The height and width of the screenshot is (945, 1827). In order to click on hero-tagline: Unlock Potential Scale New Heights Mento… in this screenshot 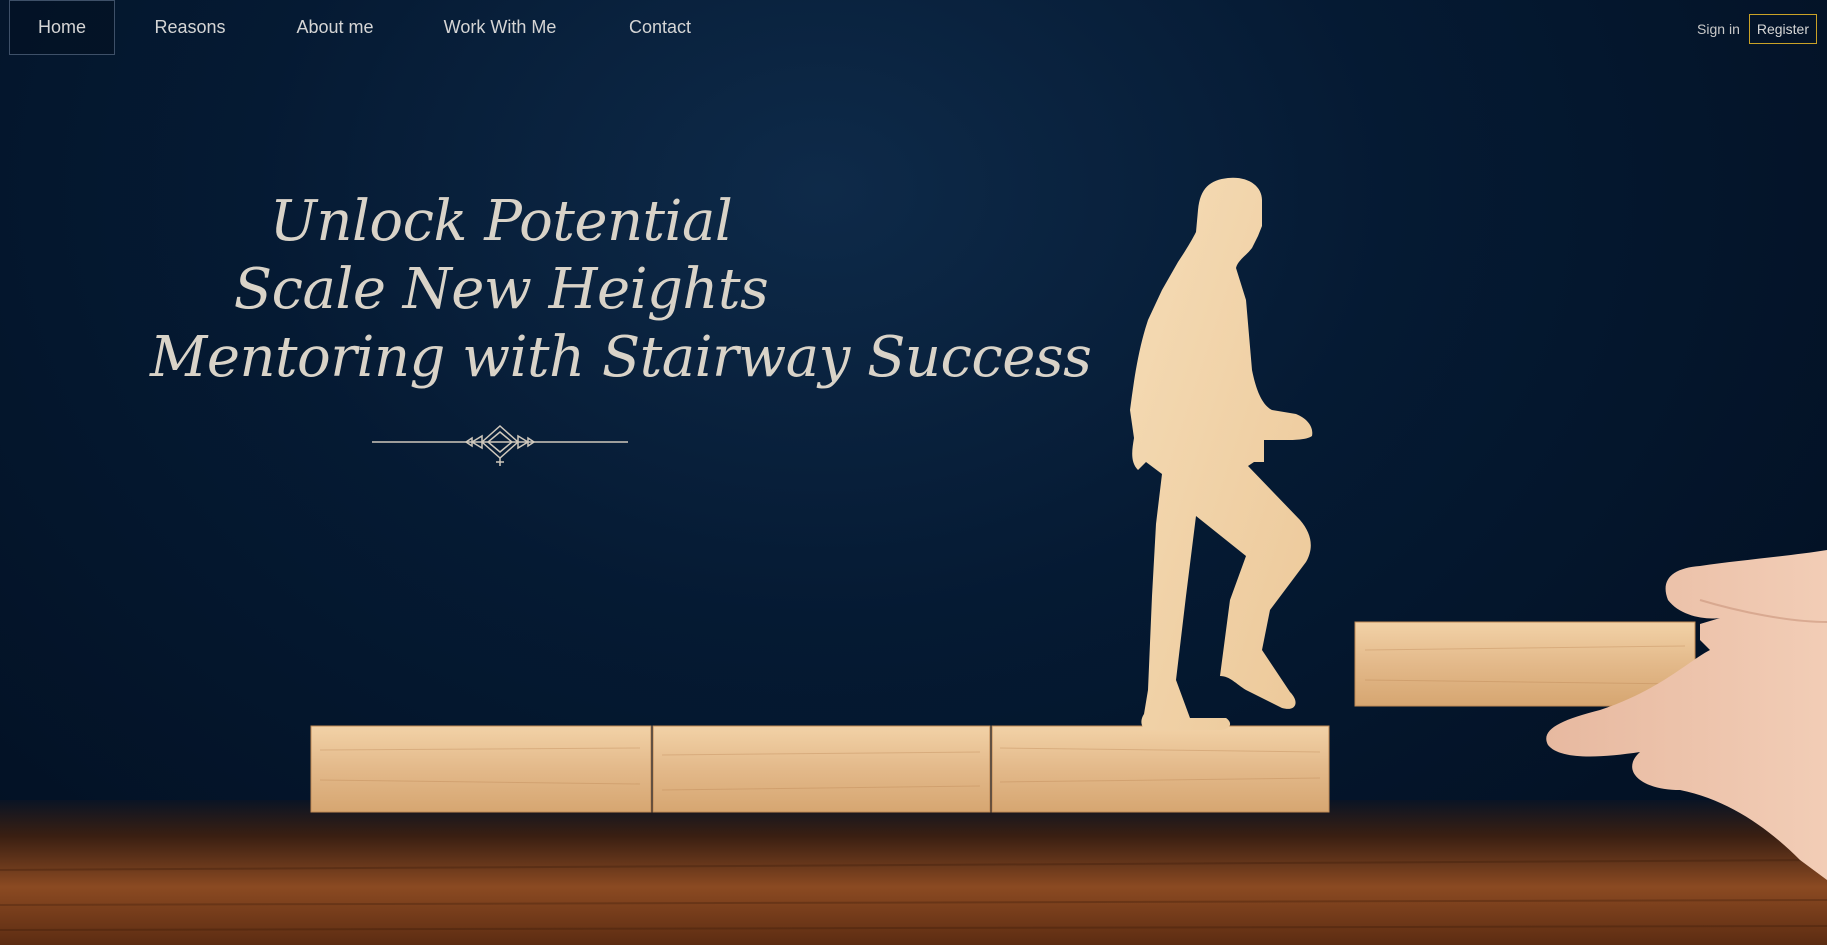, I will do `click(621, 290)`.